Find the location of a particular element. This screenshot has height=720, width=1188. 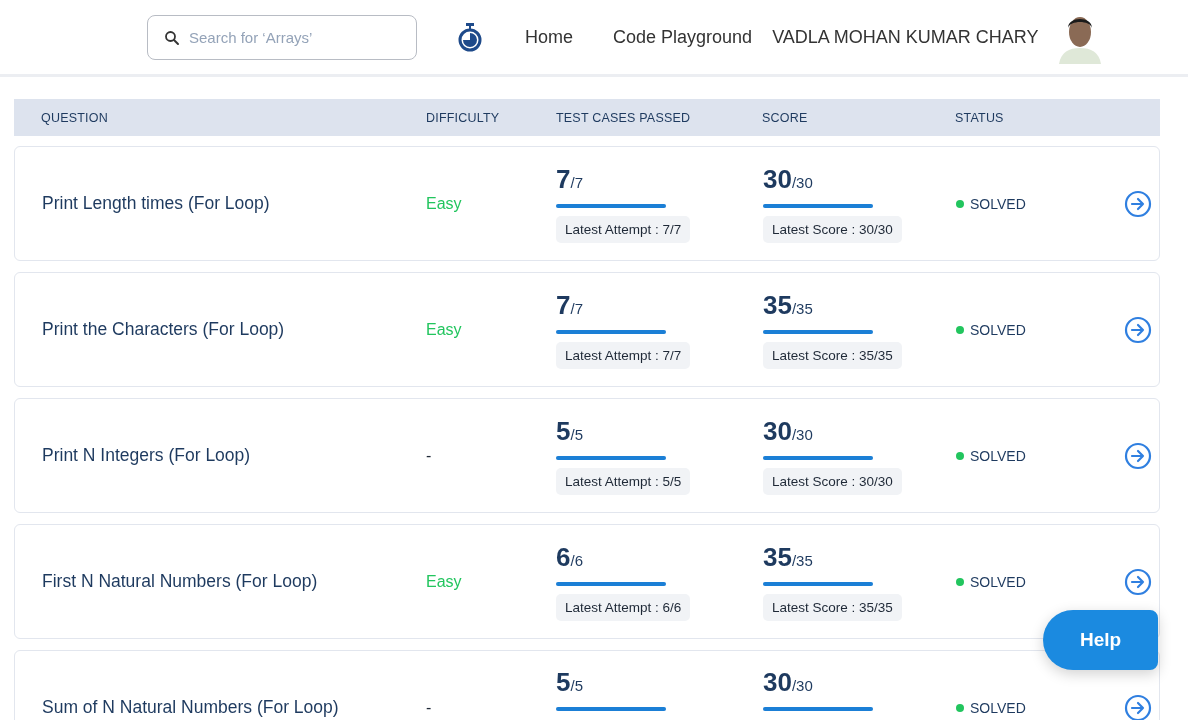

question-title: Print N Integers (For Loop) is located at coordinates (147, 455).